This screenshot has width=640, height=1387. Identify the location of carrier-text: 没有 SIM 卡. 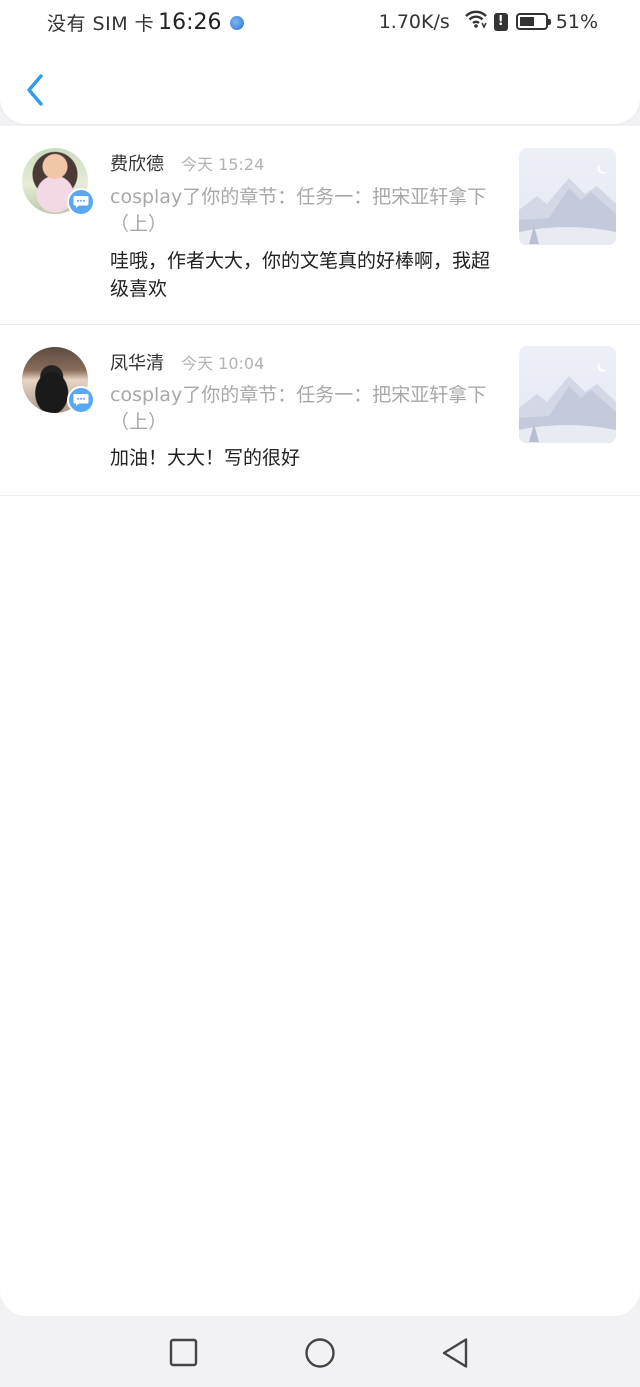
(101, 24).